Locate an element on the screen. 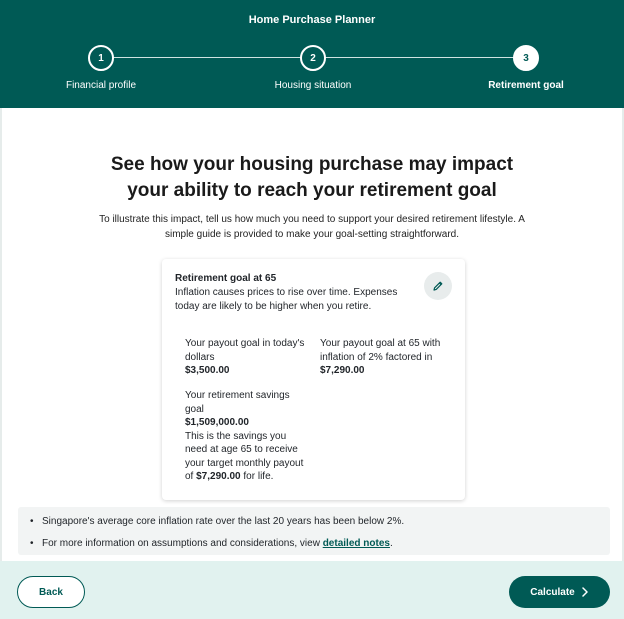 The image size is (624, 619). payout-65-value: $7,290.00 is located at coordinates (342, 370).